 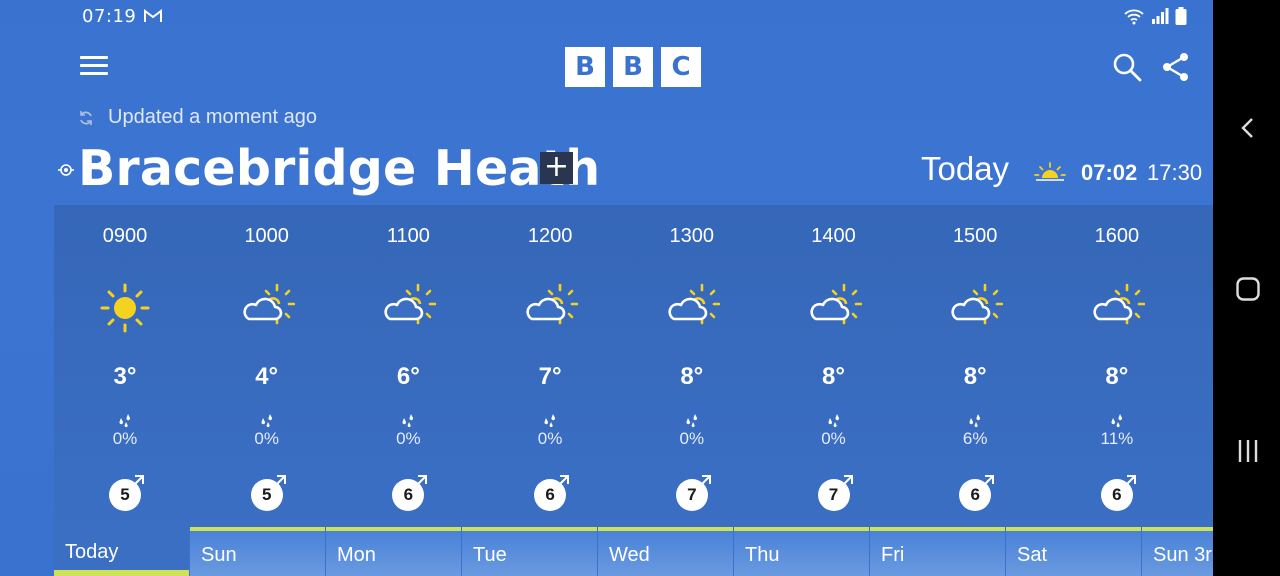 I want to click on day-tab: Sun, so click(x=257, y=551).